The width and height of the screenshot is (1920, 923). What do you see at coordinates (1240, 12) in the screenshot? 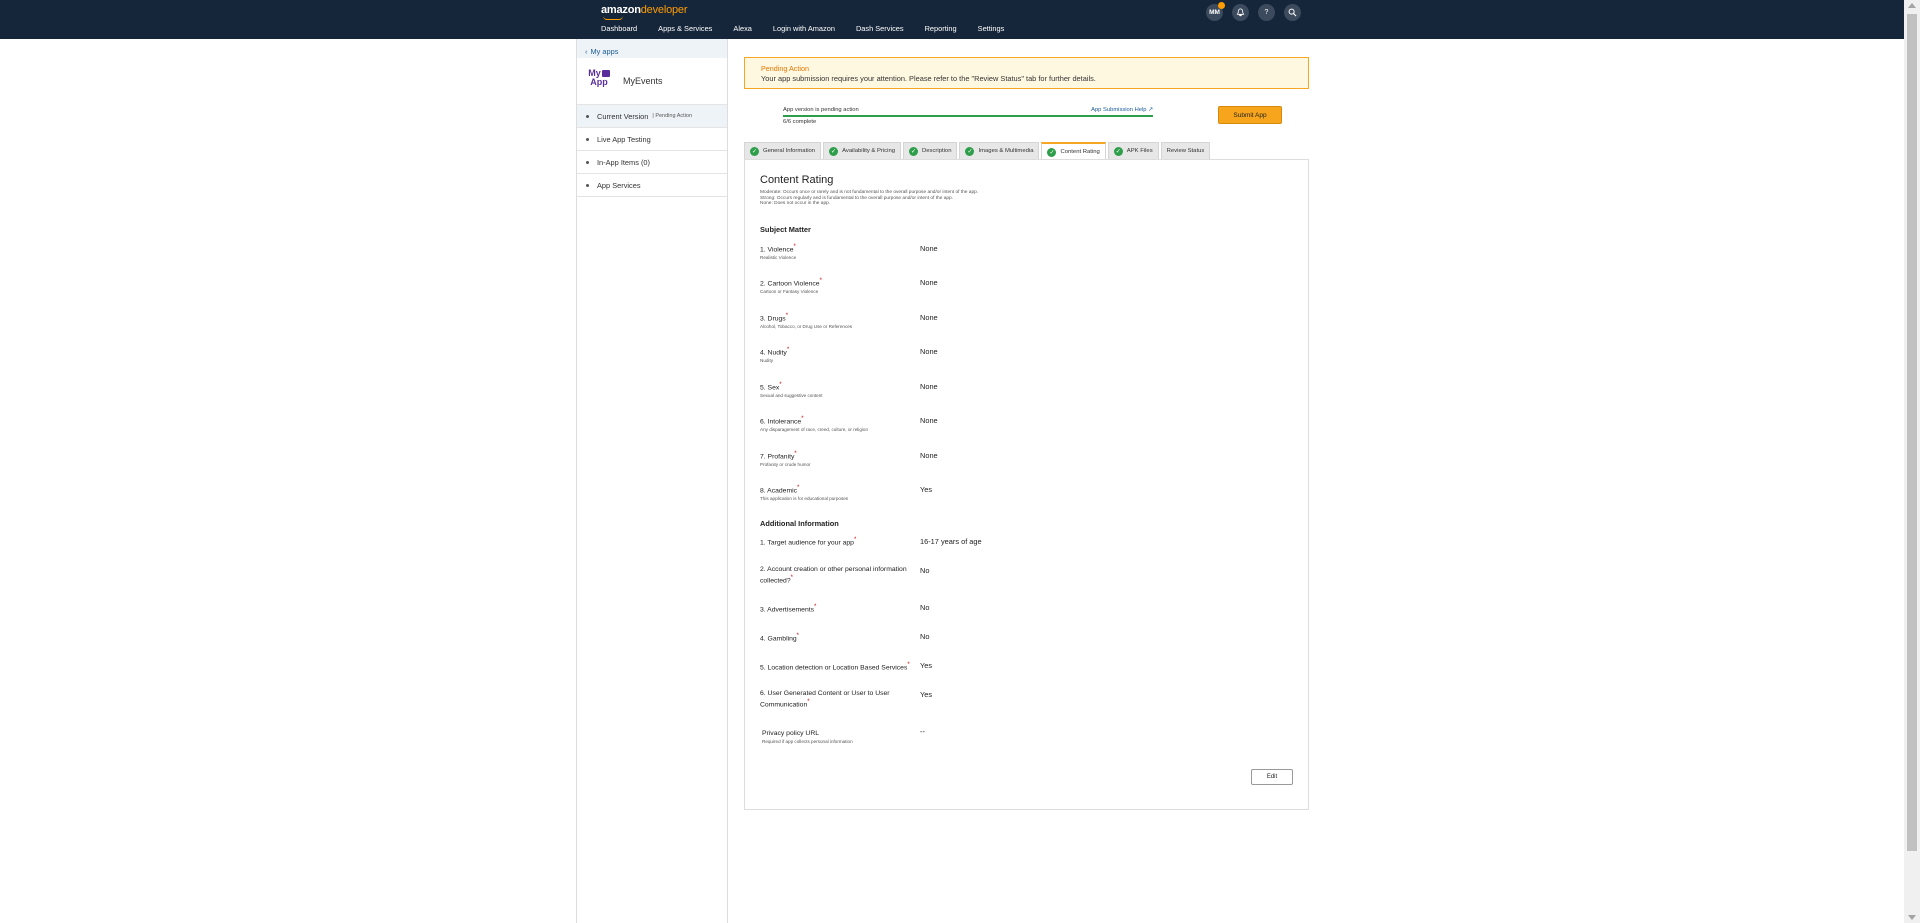
I see `bell-icon` at bounding box center [1240, 12].